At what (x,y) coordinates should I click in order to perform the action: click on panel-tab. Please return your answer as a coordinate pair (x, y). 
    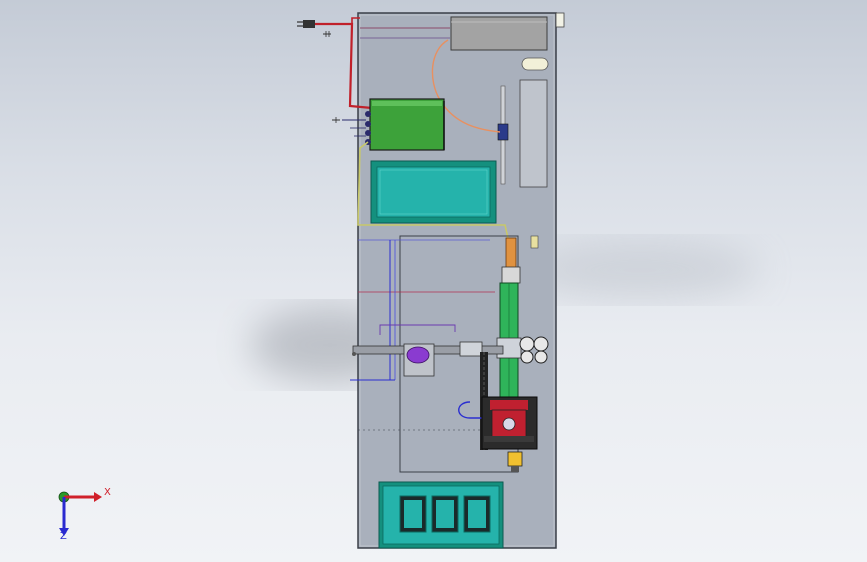
    Looking at the image, I should click on (560, 20).